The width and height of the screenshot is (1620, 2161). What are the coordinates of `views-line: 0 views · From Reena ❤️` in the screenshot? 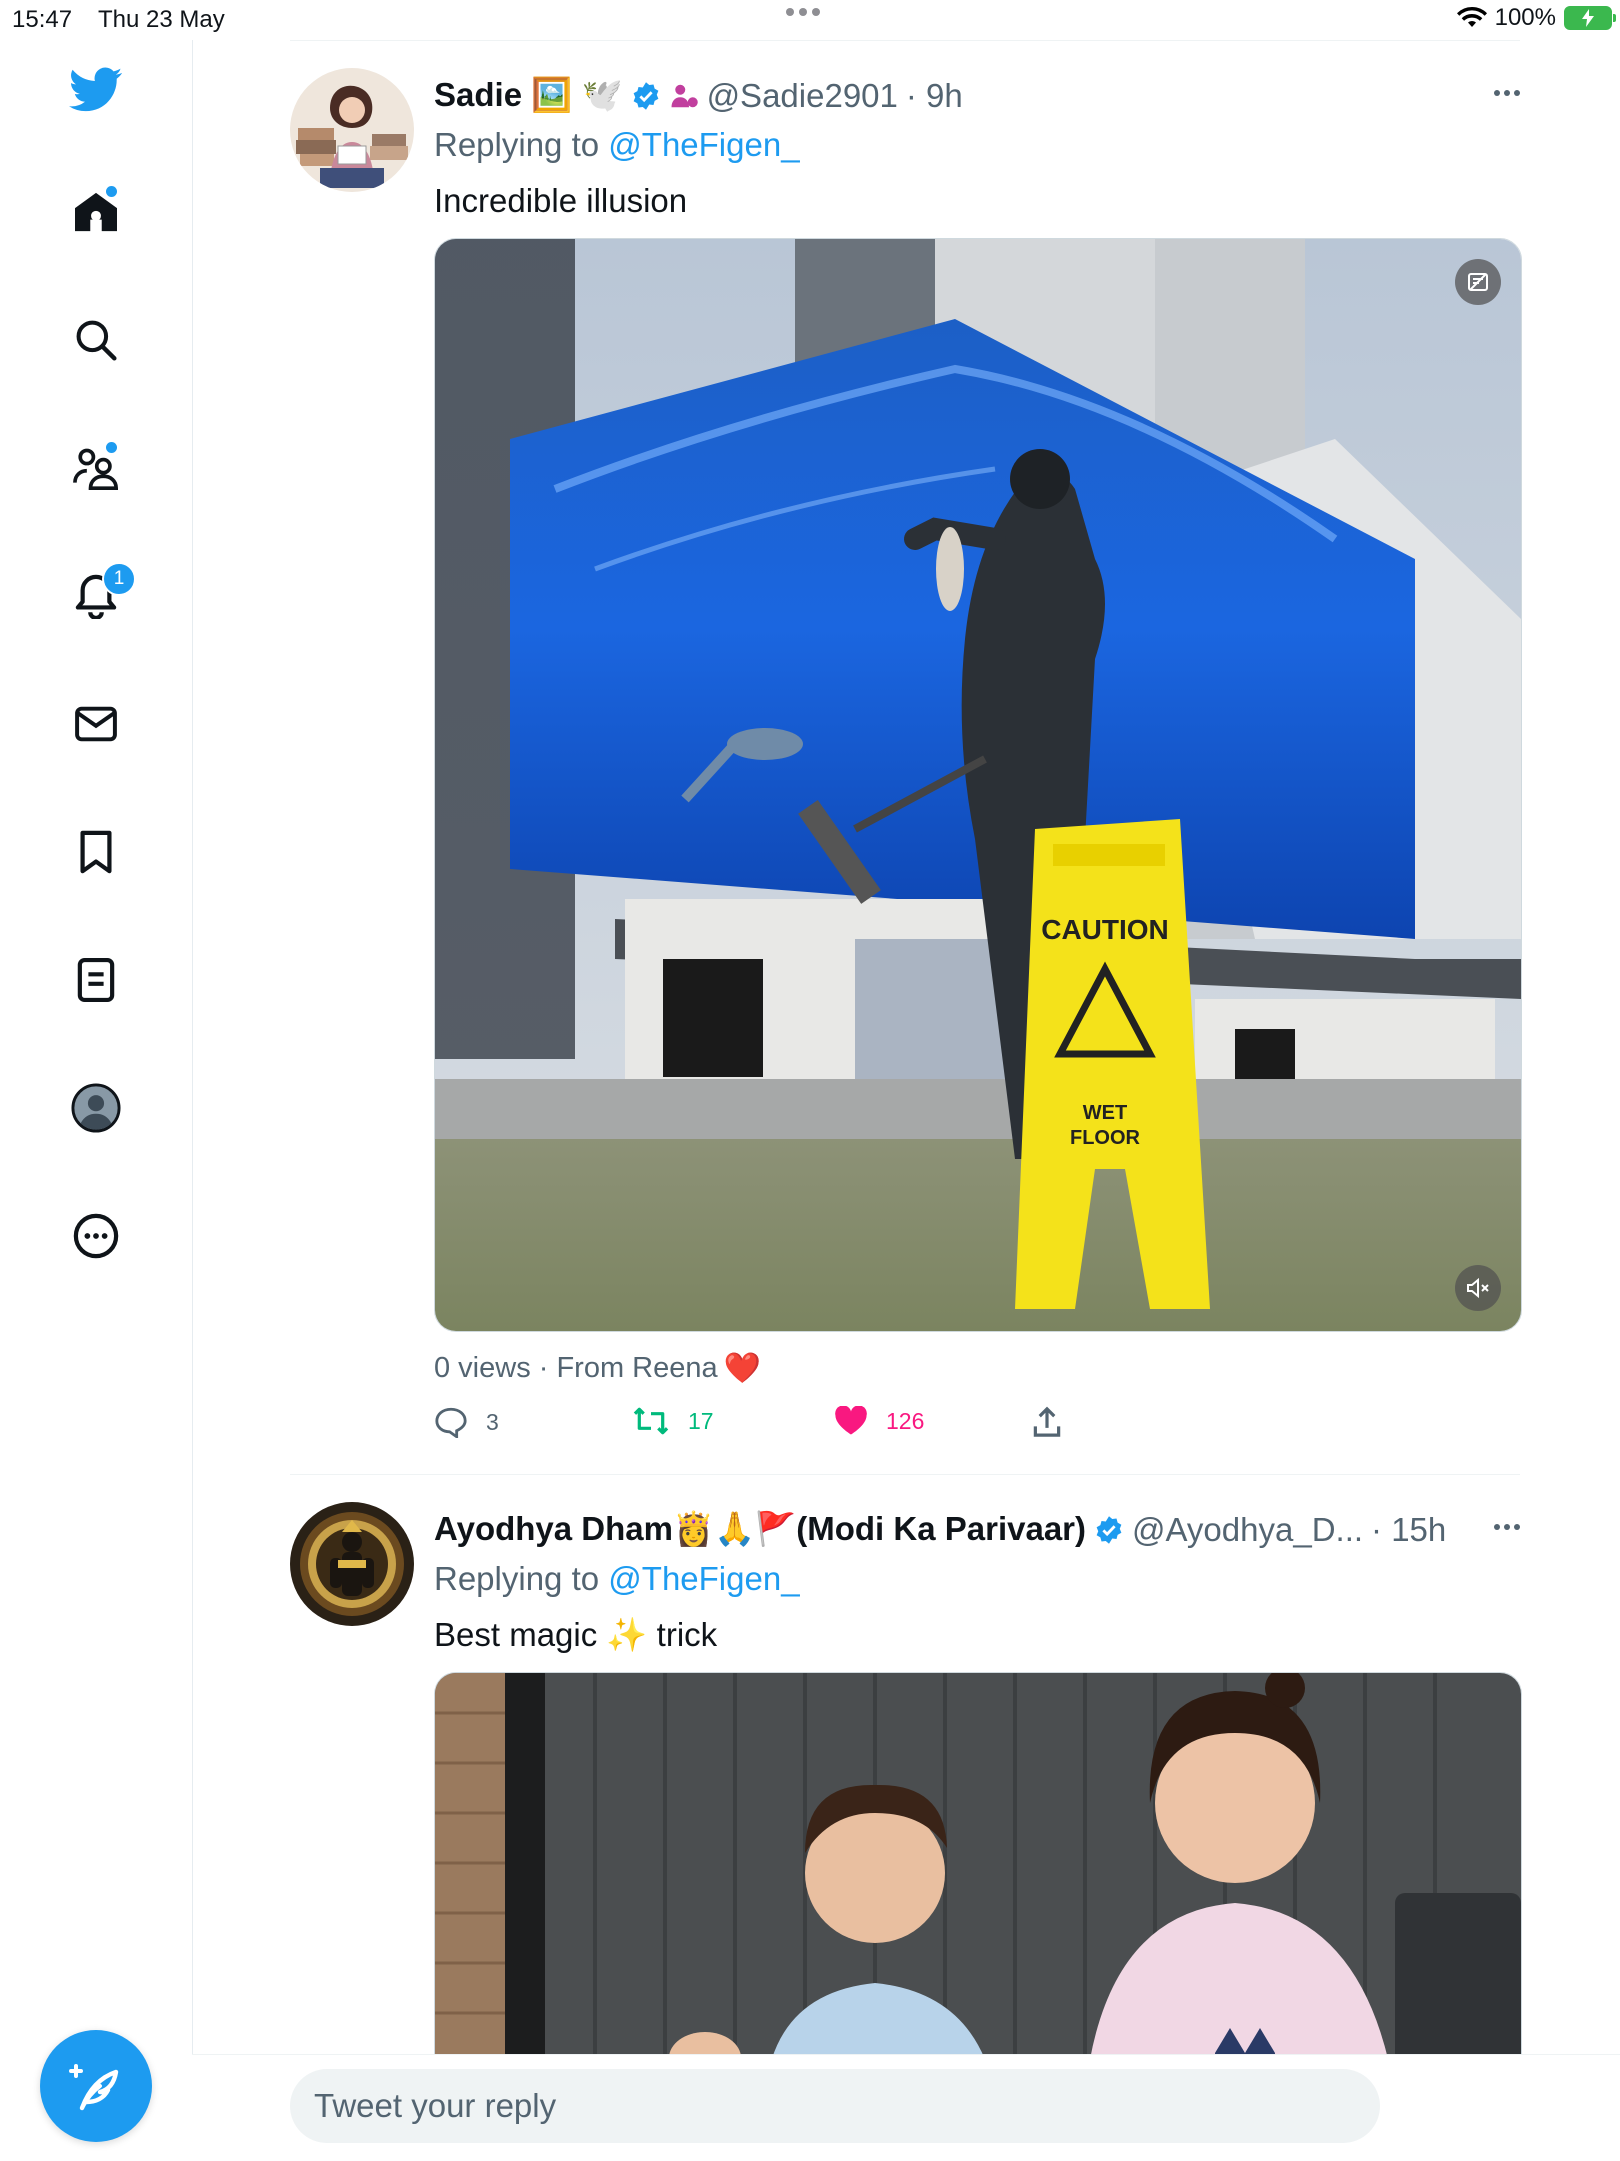 It's located at (597, 1368).